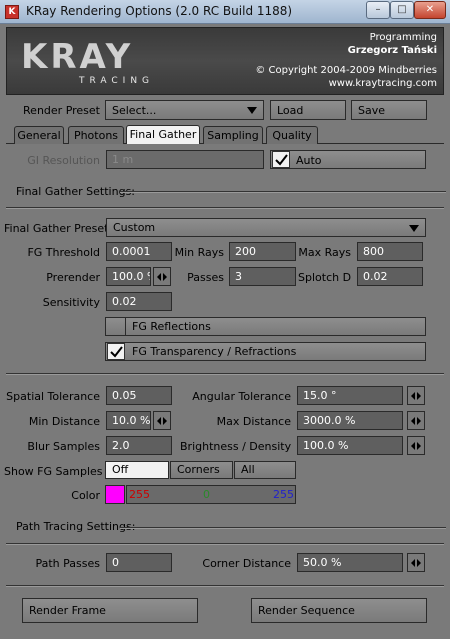 This screenshot has height=639, width=450. I want to click on min-distance-field: 10.0 %, so click(128, 420).